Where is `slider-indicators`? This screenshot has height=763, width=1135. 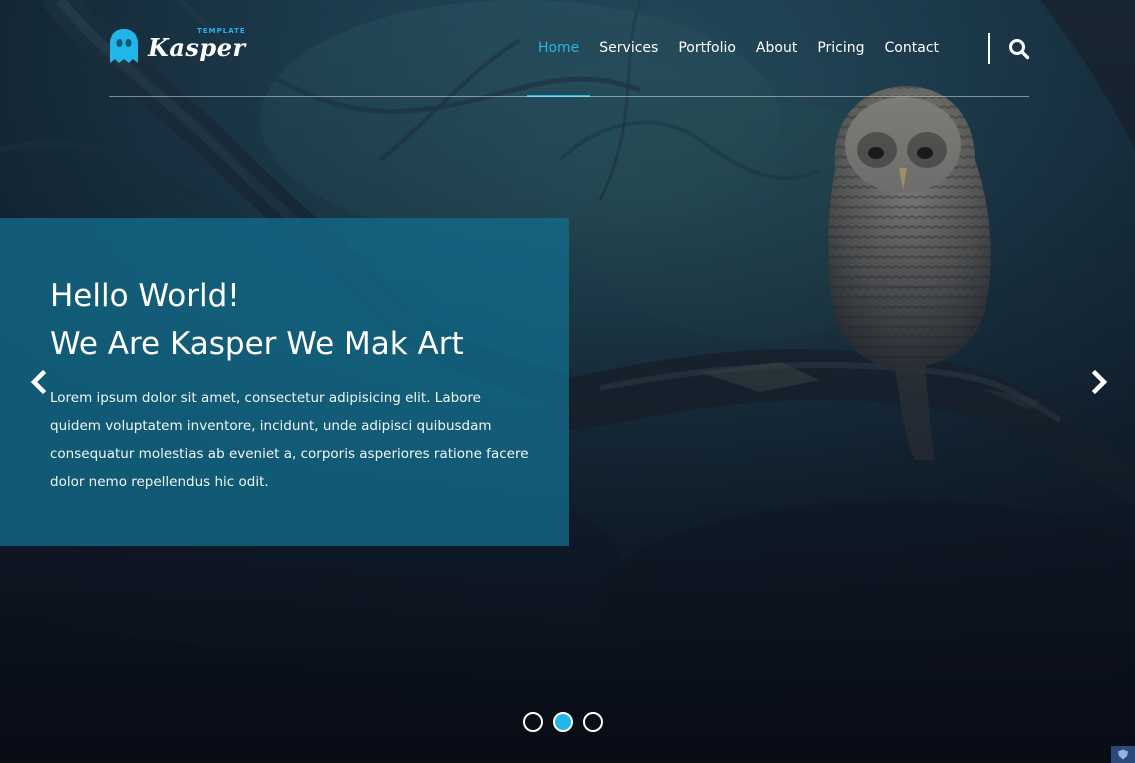 slider-indicators is located at coordinates (563, 722).